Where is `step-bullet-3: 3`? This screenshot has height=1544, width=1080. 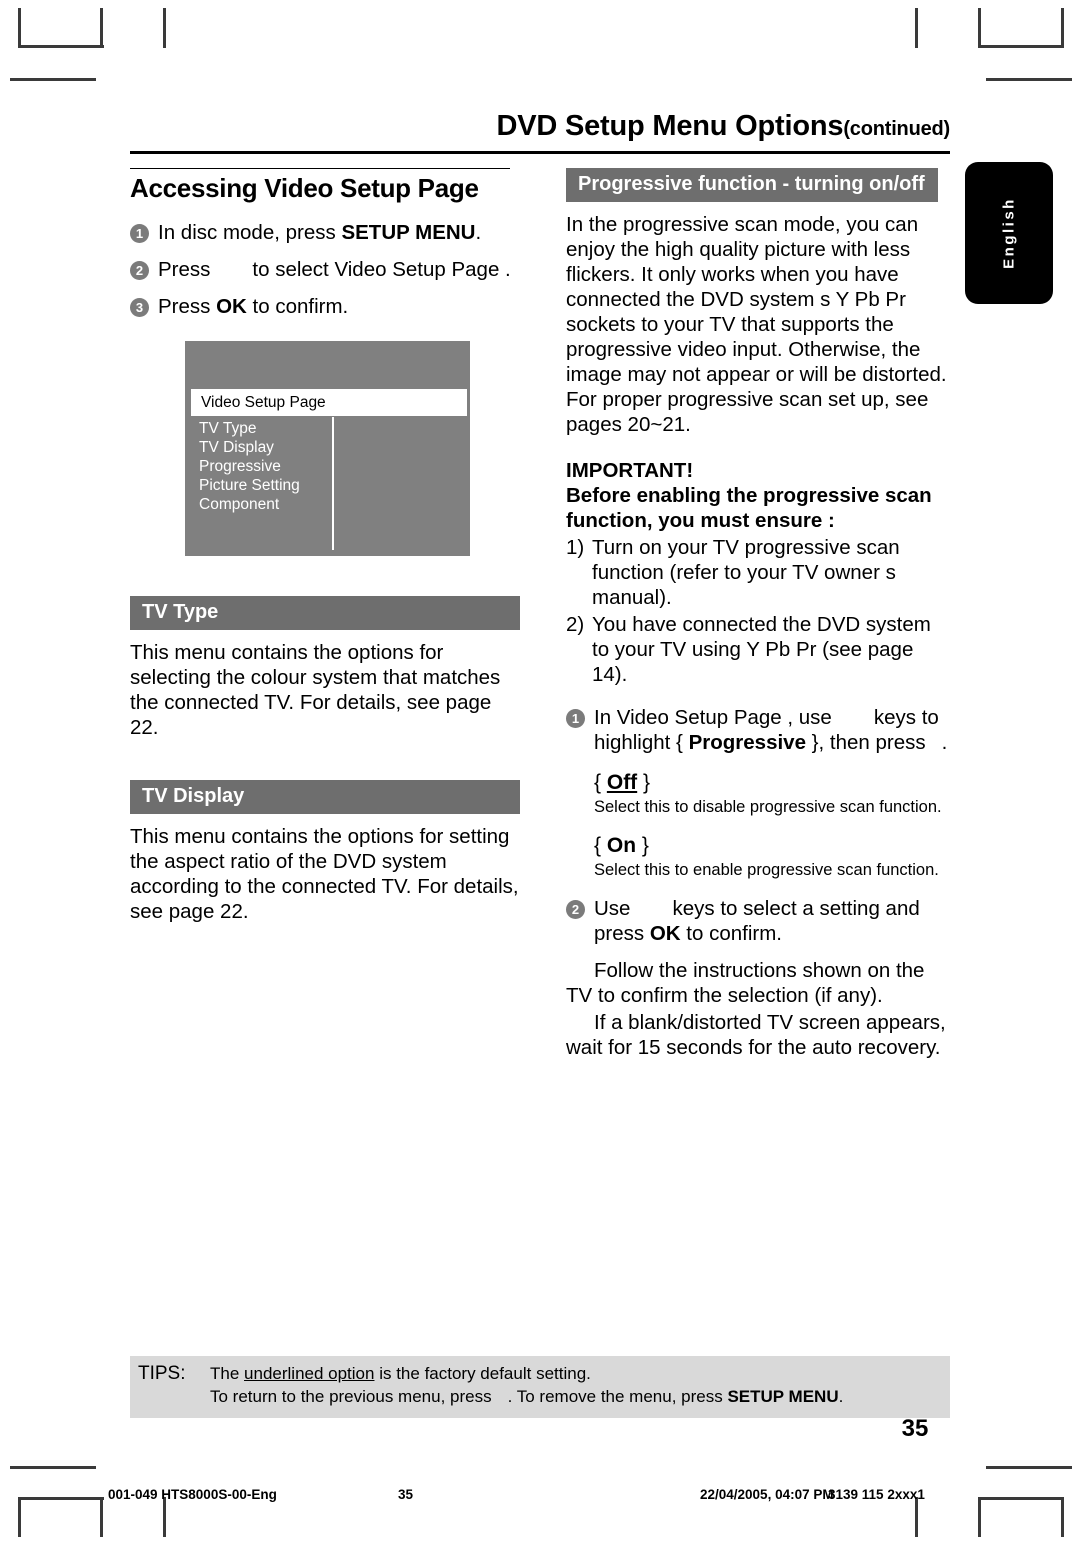 step-bullet-3: 3 is located at coordinates (139, 307).